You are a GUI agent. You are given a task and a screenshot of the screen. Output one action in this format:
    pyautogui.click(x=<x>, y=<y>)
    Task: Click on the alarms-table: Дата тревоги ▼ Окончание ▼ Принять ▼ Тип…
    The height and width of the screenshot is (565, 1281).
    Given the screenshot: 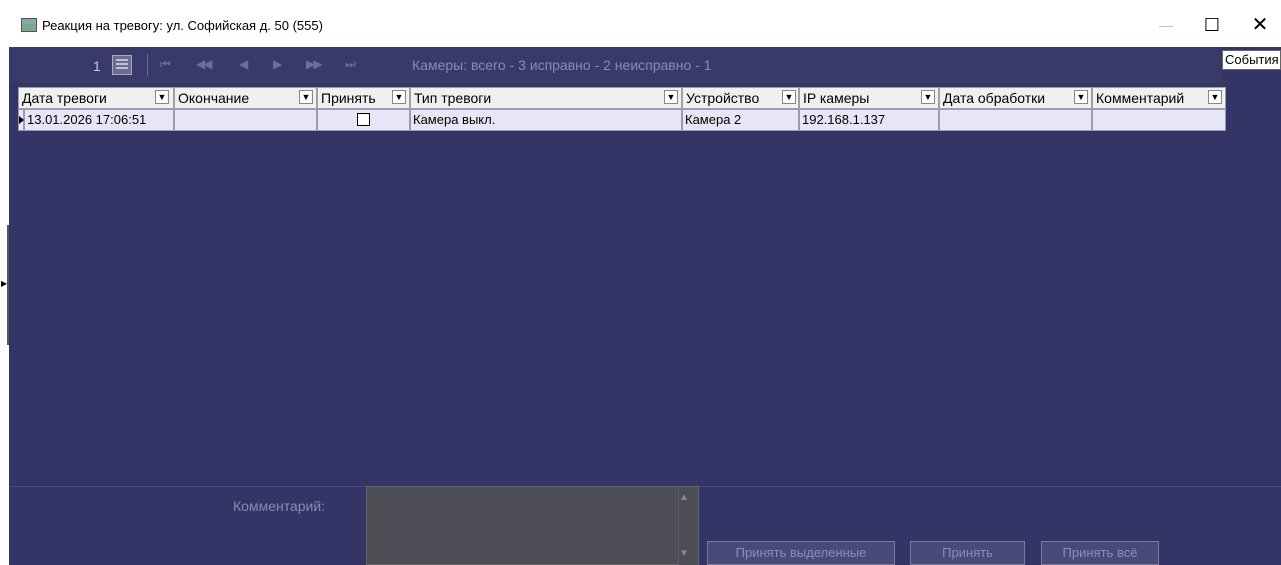 What is the action you would take?
    pyautogui.click(x=622, y=110)
    